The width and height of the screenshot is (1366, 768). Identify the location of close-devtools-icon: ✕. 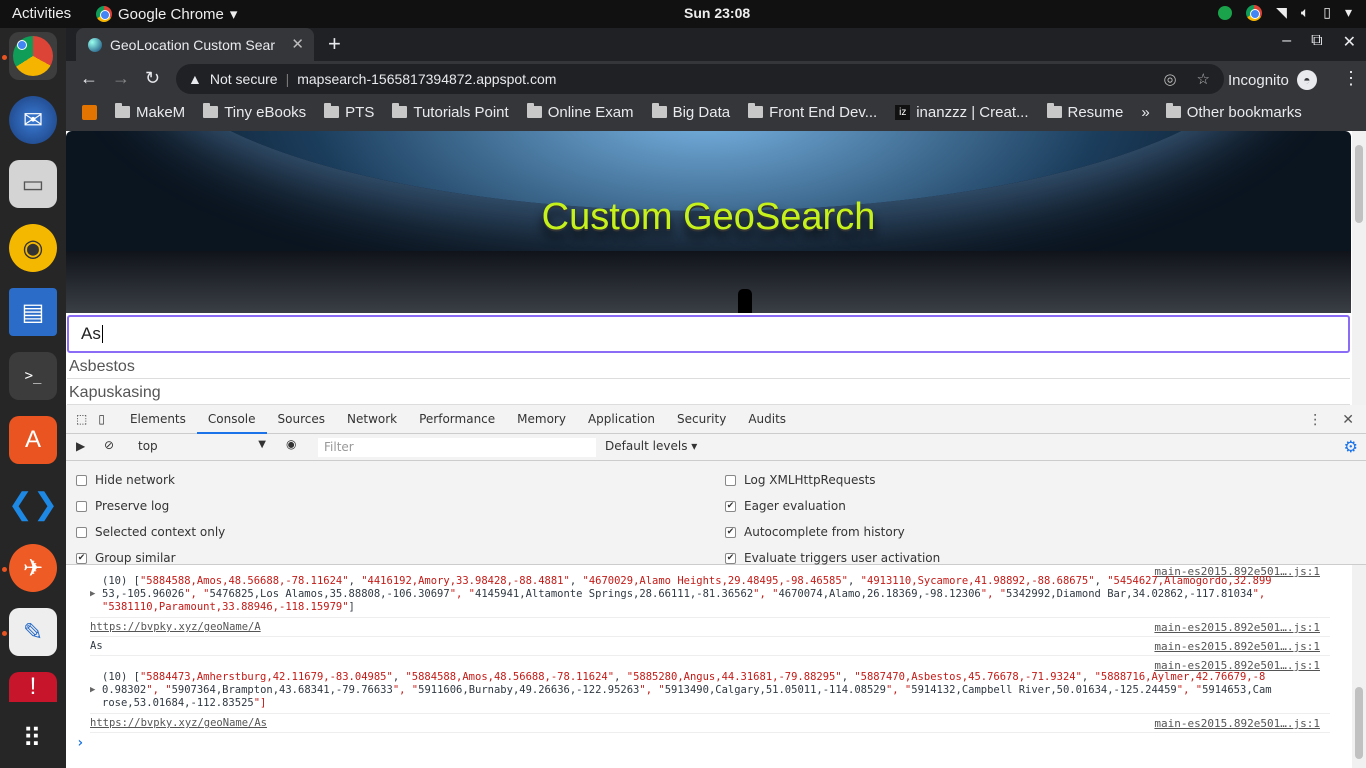
(1348, 420).